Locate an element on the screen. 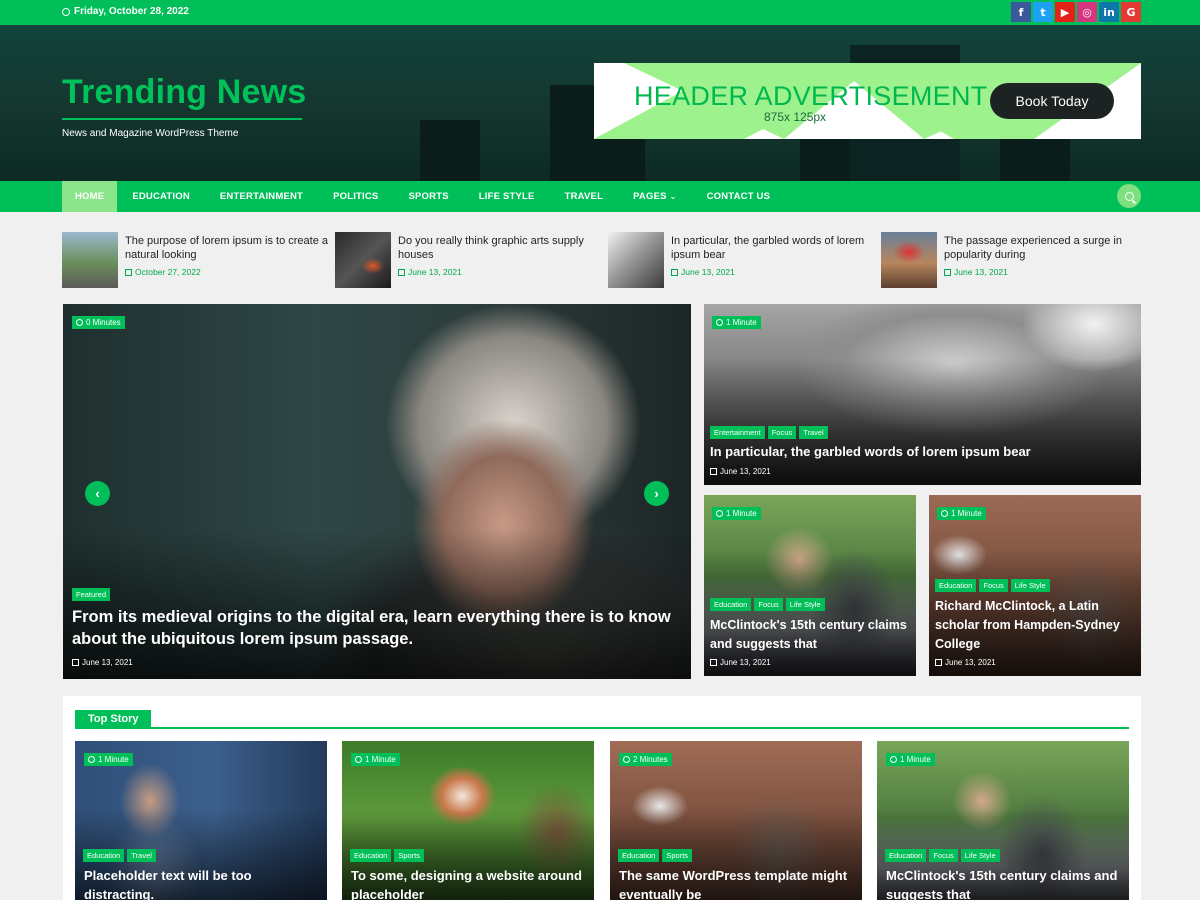  nav-item-label: LIFE STYLE is located at coordinates (506, 196).